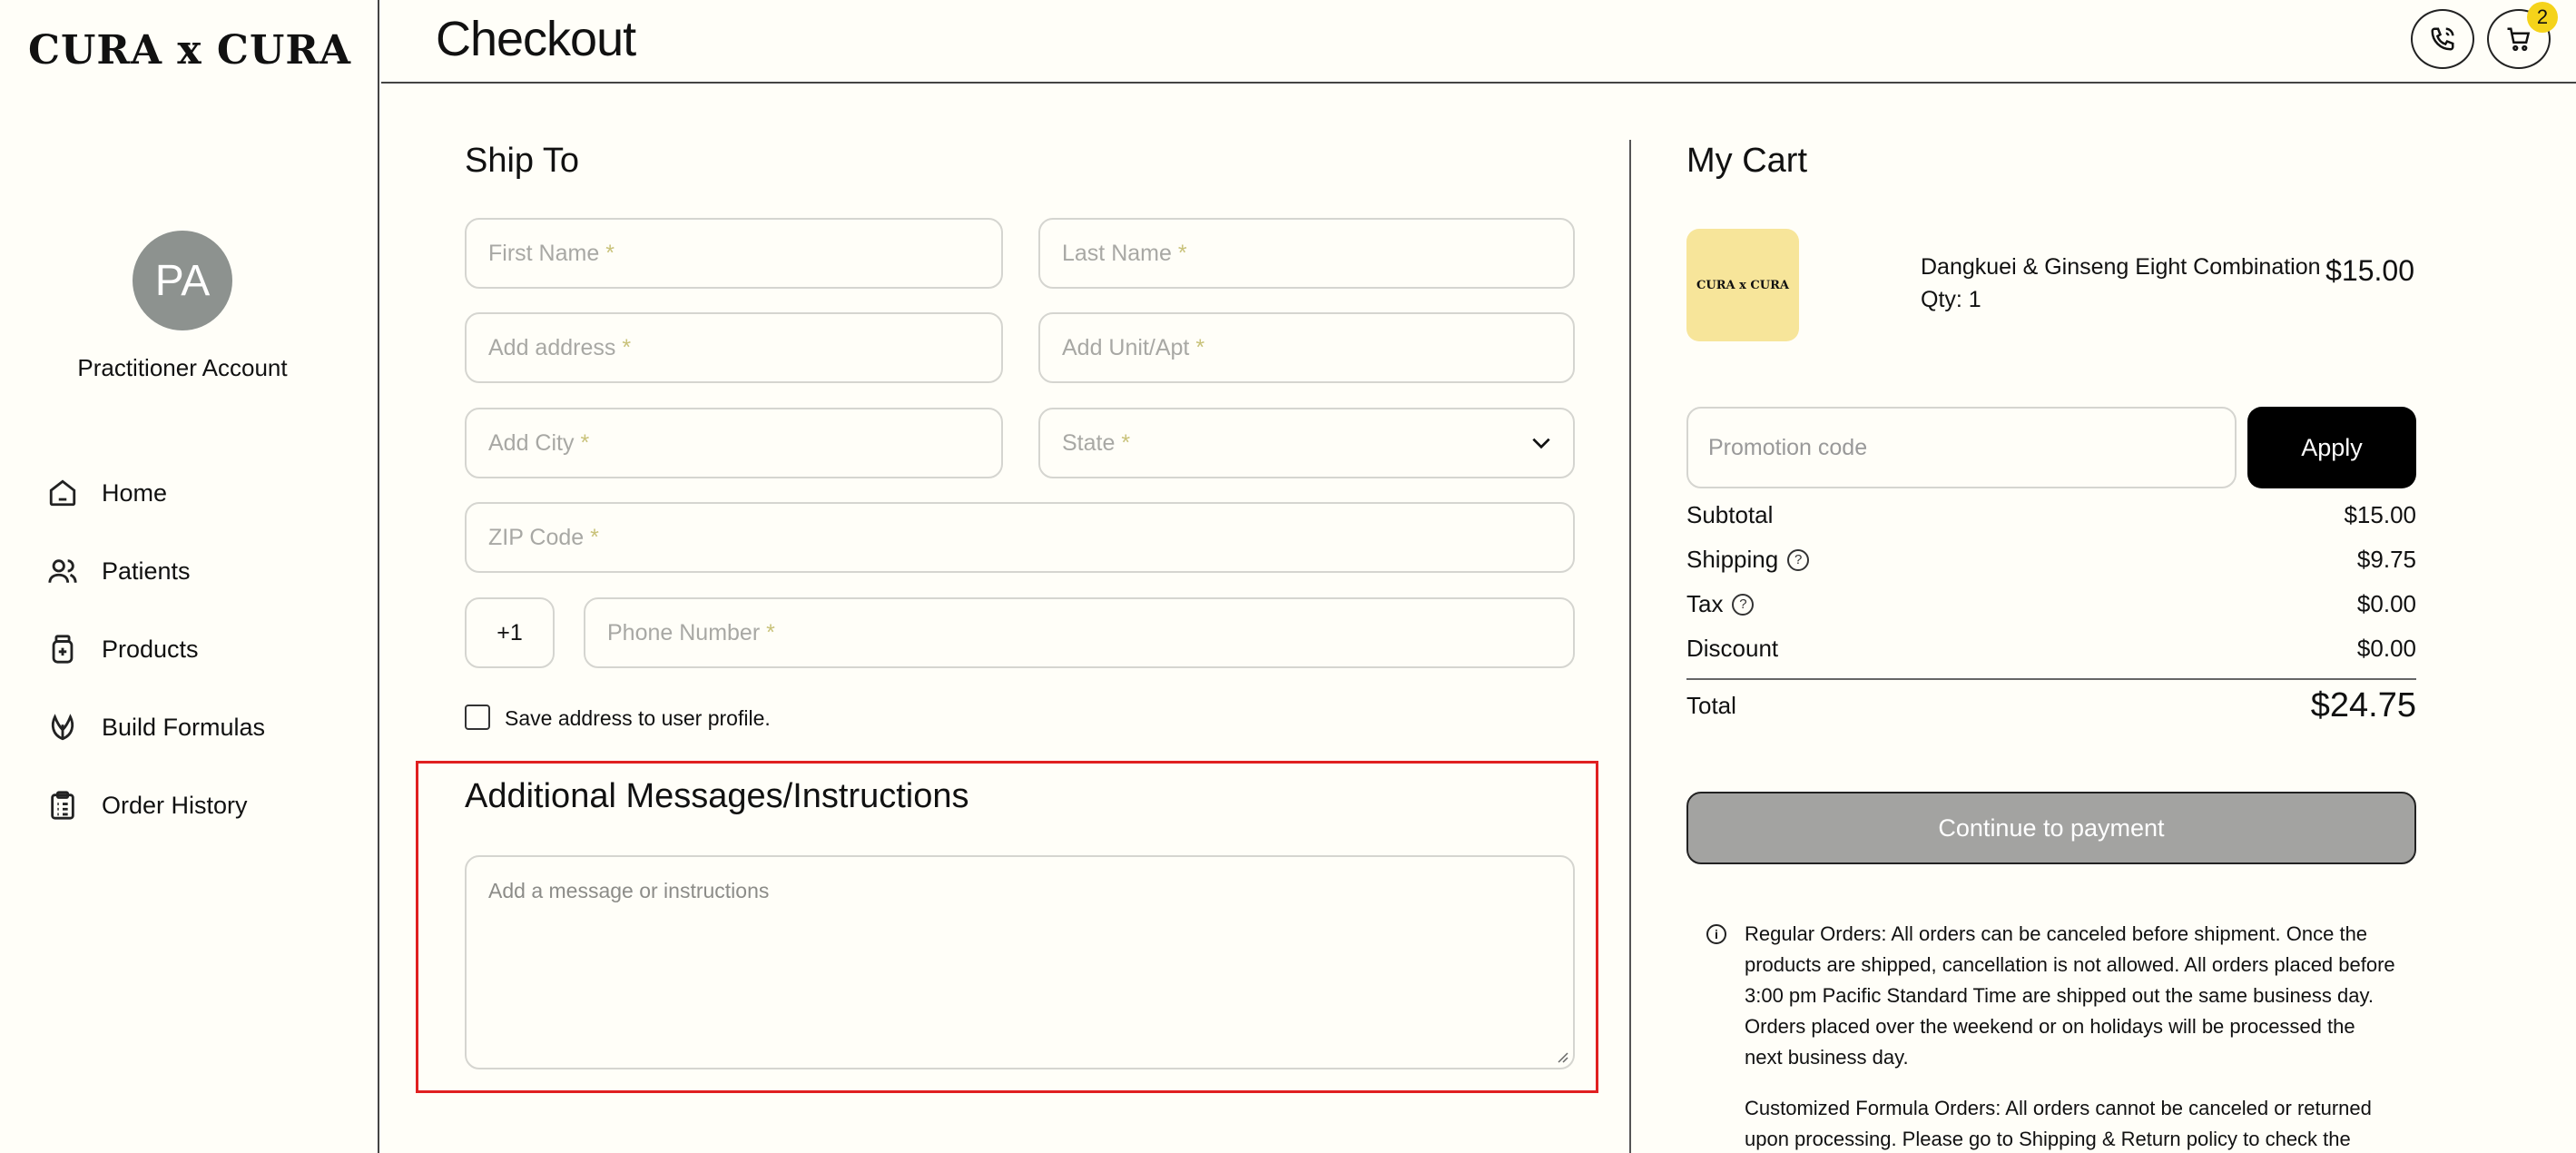  What do you see at coordinates (2051, 705) in the screenshot?
I see `total-row: Total $24.75` at bounding box center [2051, 705].